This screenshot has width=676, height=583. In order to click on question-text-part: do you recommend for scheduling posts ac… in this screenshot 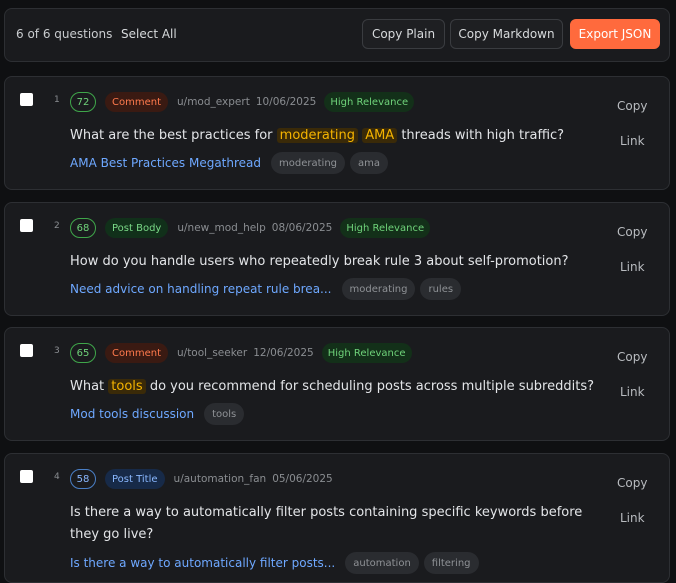, I will do `click(369, 386)`.